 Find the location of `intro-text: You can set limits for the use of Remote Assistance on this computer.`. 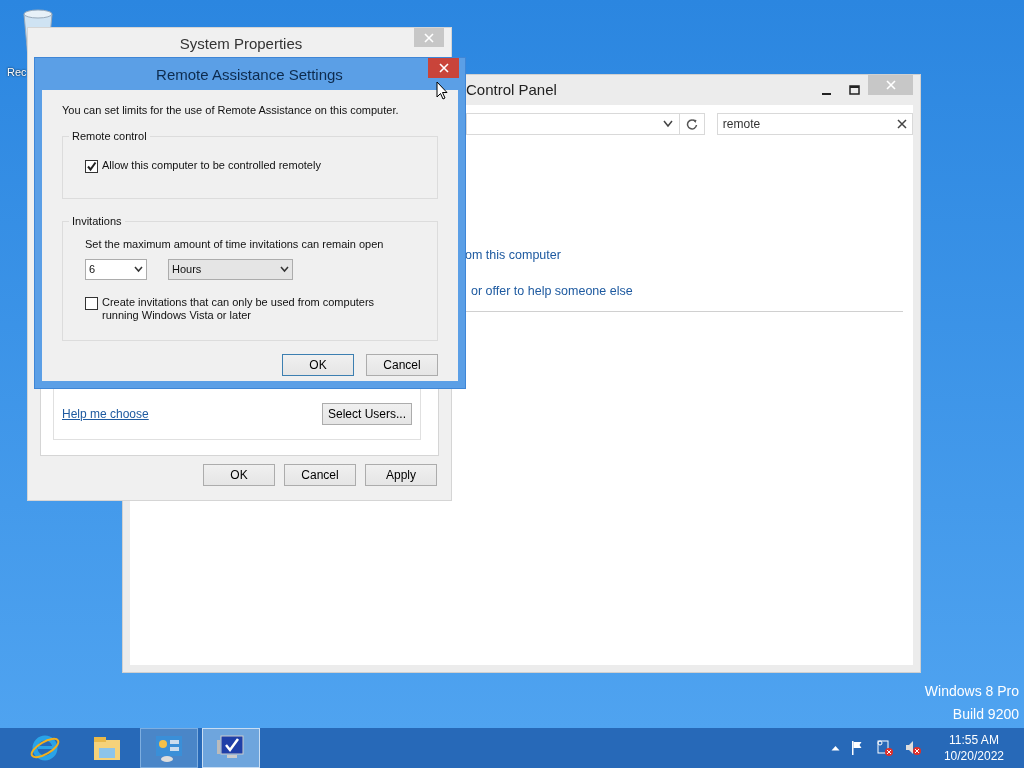

intro-text: You can set limits for the use of Remote Assistance on this computer. is located at coordinates (231, 110).